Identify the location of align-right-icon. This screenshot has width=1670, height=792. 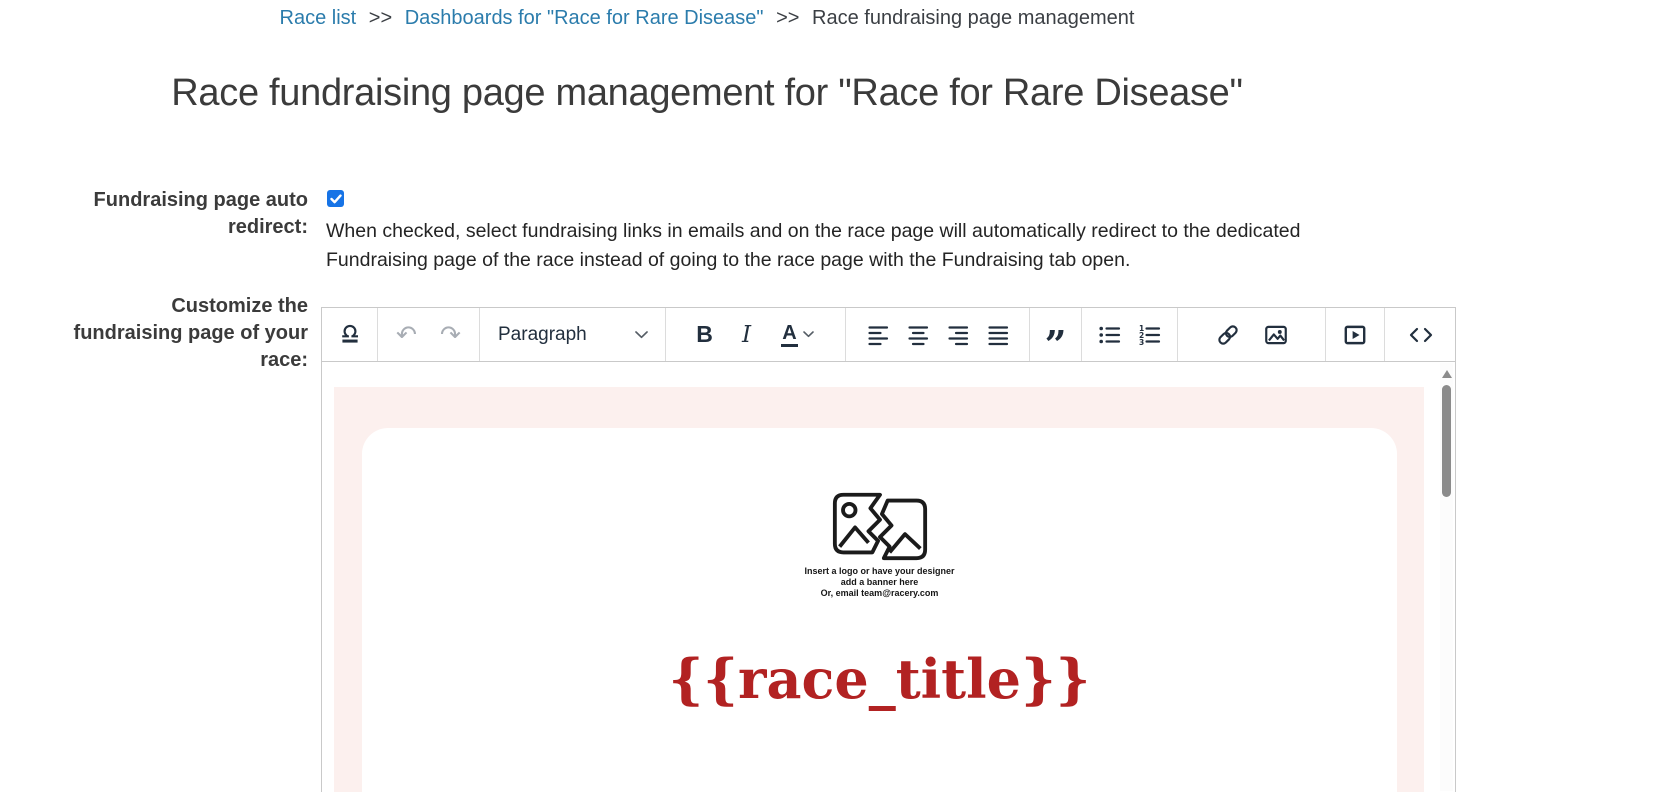
(957, 335).